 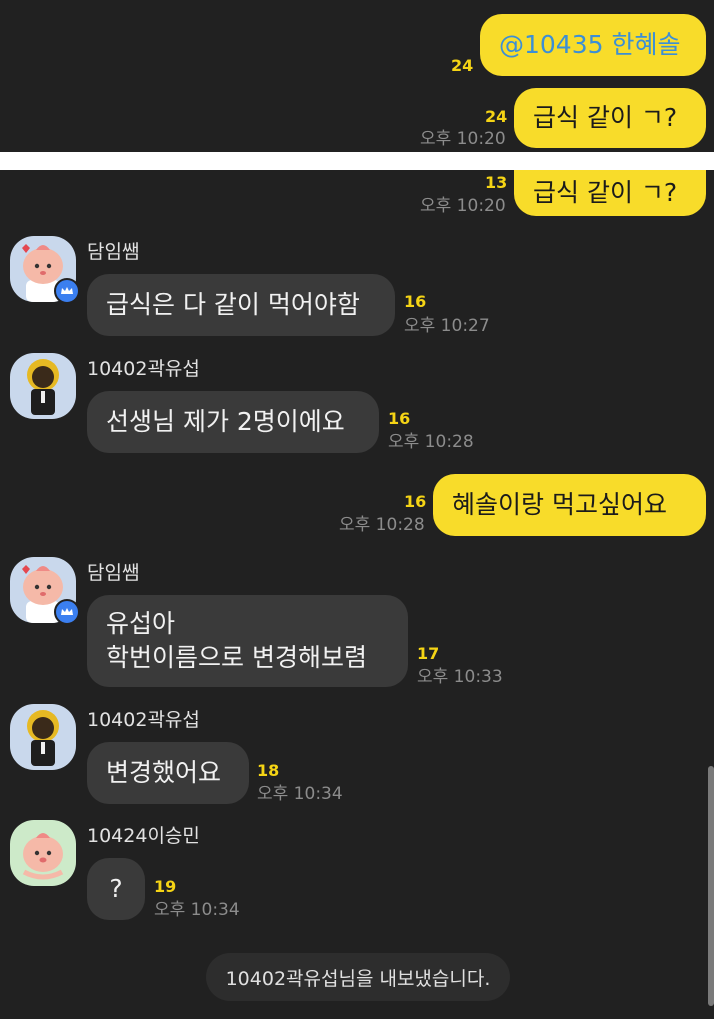 I want to click on system-notice: 10402곽유섭님을 내보냈습니다., so click(x=358, y=977).